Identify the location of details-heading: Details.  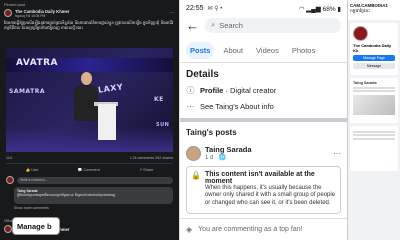
(202, 74).